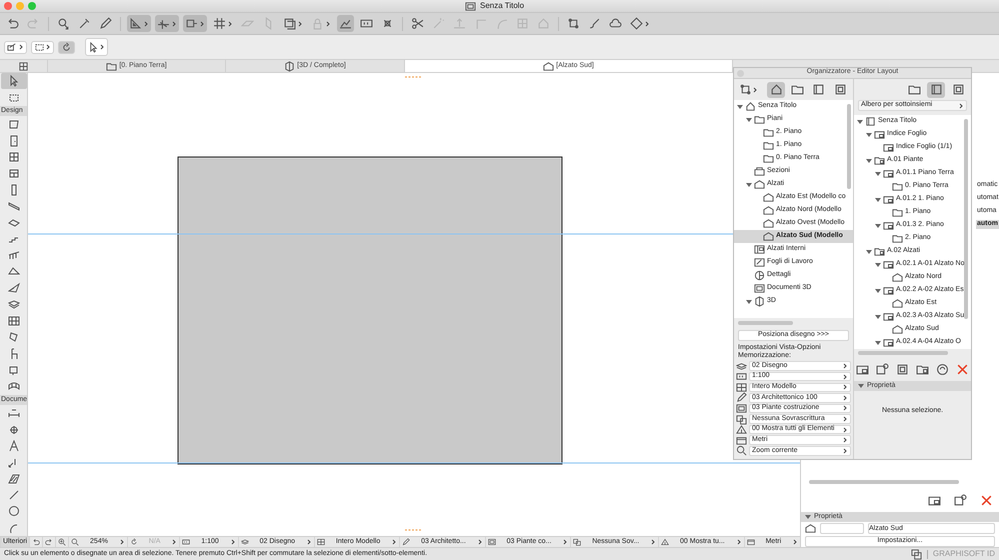  What do you see at coordinates (502, 6) in the screenshot?
I see `window-title: Senza Titolo` at bounding box center [502, 6].